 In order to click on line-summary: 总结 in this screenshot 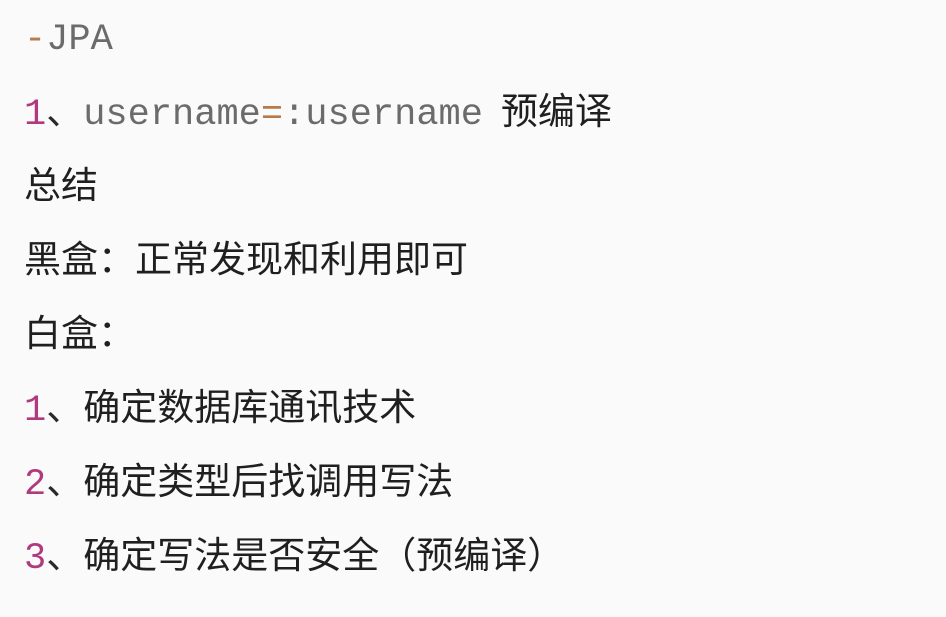, I will do `click(480, 199)`.